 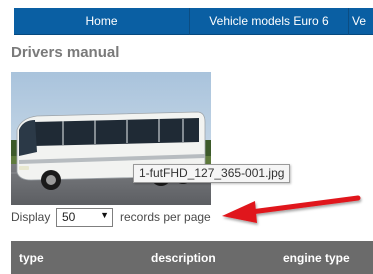 I want to click on records-per-page-label: records per page, so click(x=165, y=217).